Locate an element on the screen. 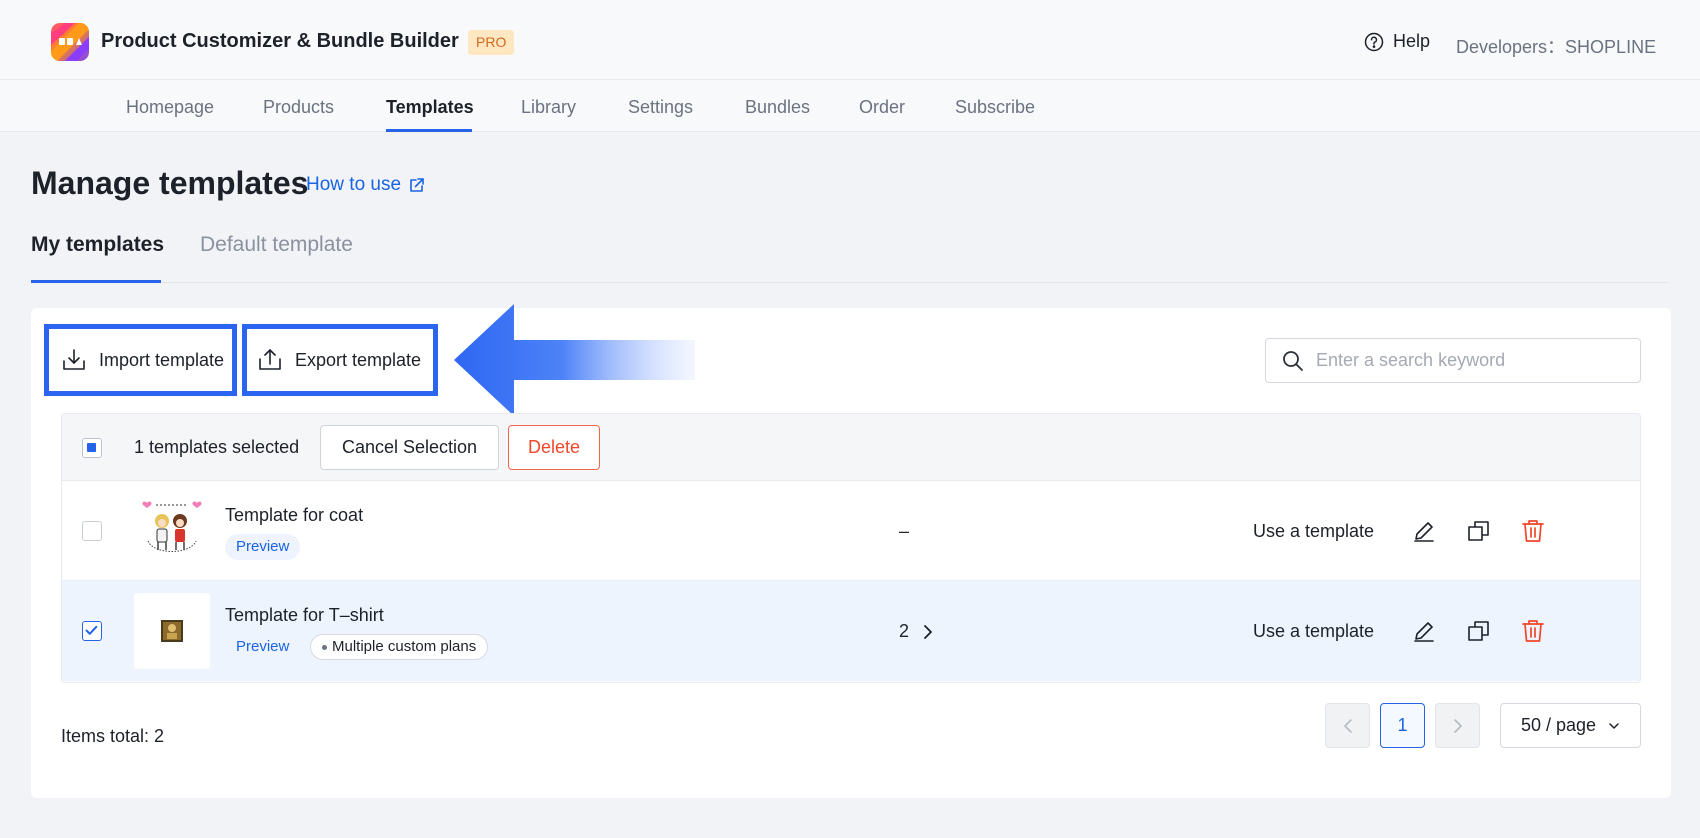 The width and height of the screenshot is (1700, 838). how-to-use-link: How to use is located at coordinates (365, 185).